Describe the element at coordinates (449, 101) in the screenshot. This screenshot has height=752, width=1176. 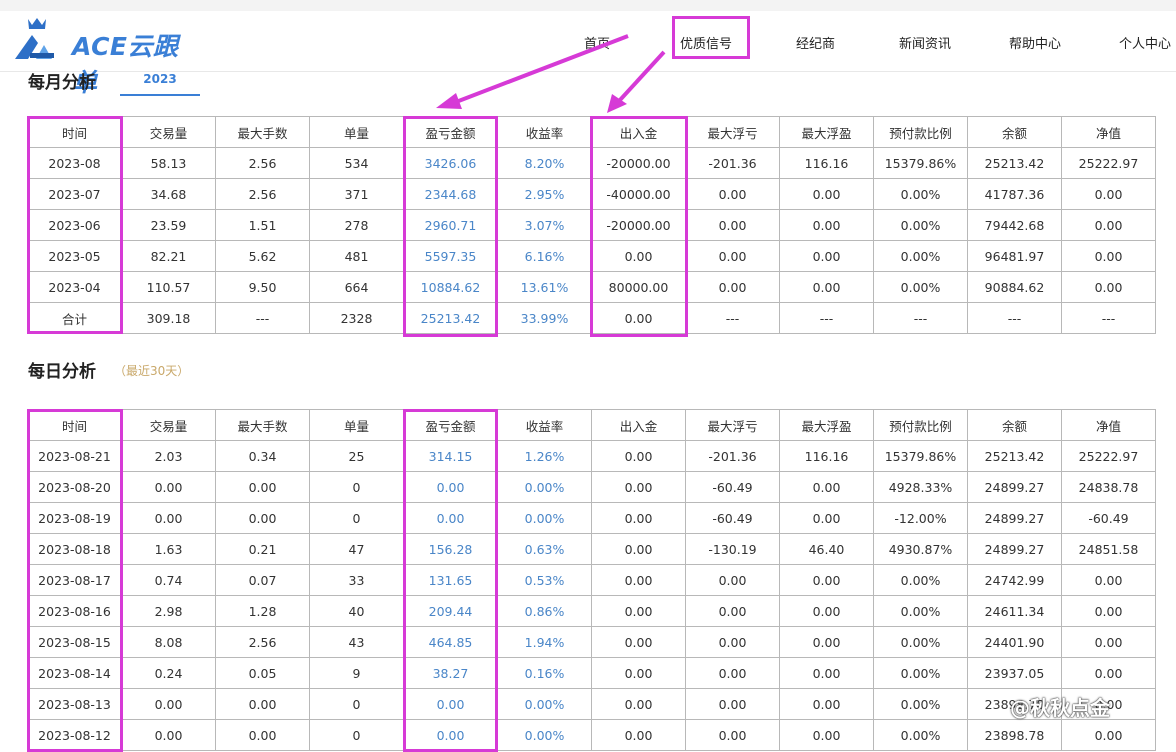
I see `arrow-to-pnl-head` at that location.